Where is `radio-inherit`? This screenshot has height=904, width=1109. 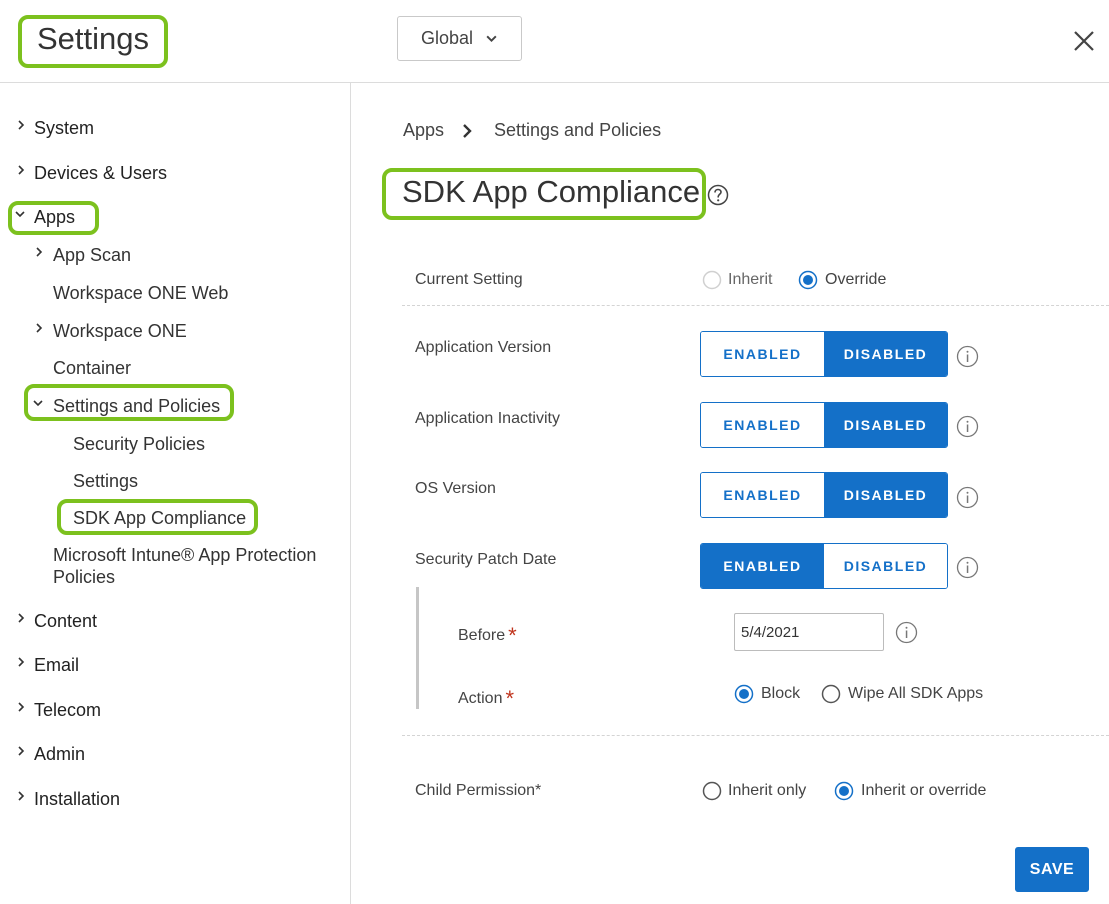 radio-inherit is located at coordinates (712, 280).